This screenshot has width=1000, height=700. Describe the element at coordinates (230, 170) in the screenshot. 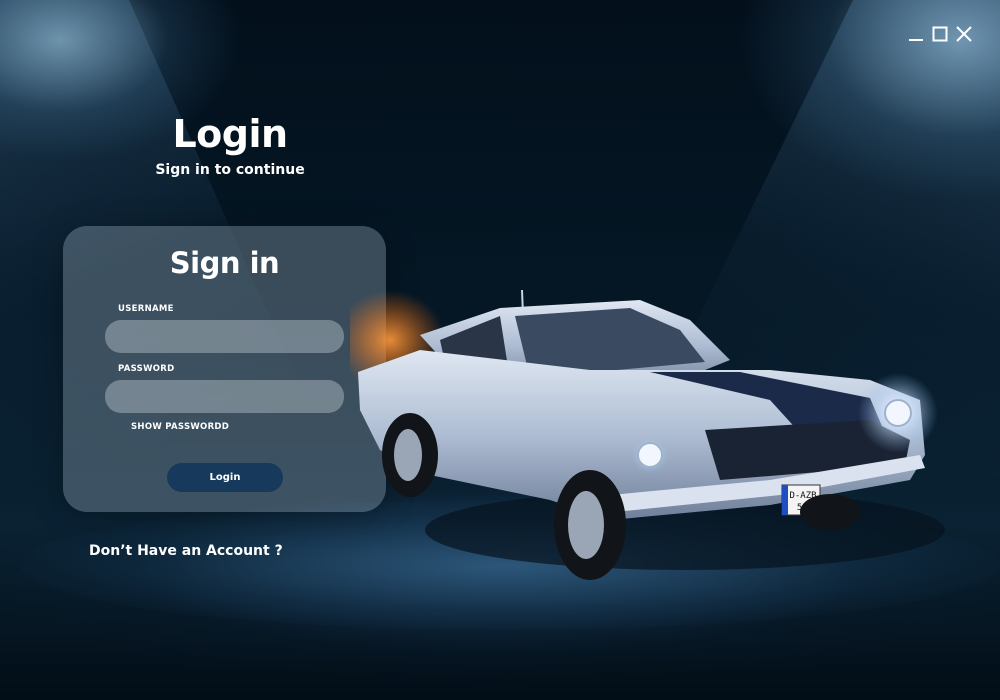

I see `page-subtitle: Sign in to continue` at that location.